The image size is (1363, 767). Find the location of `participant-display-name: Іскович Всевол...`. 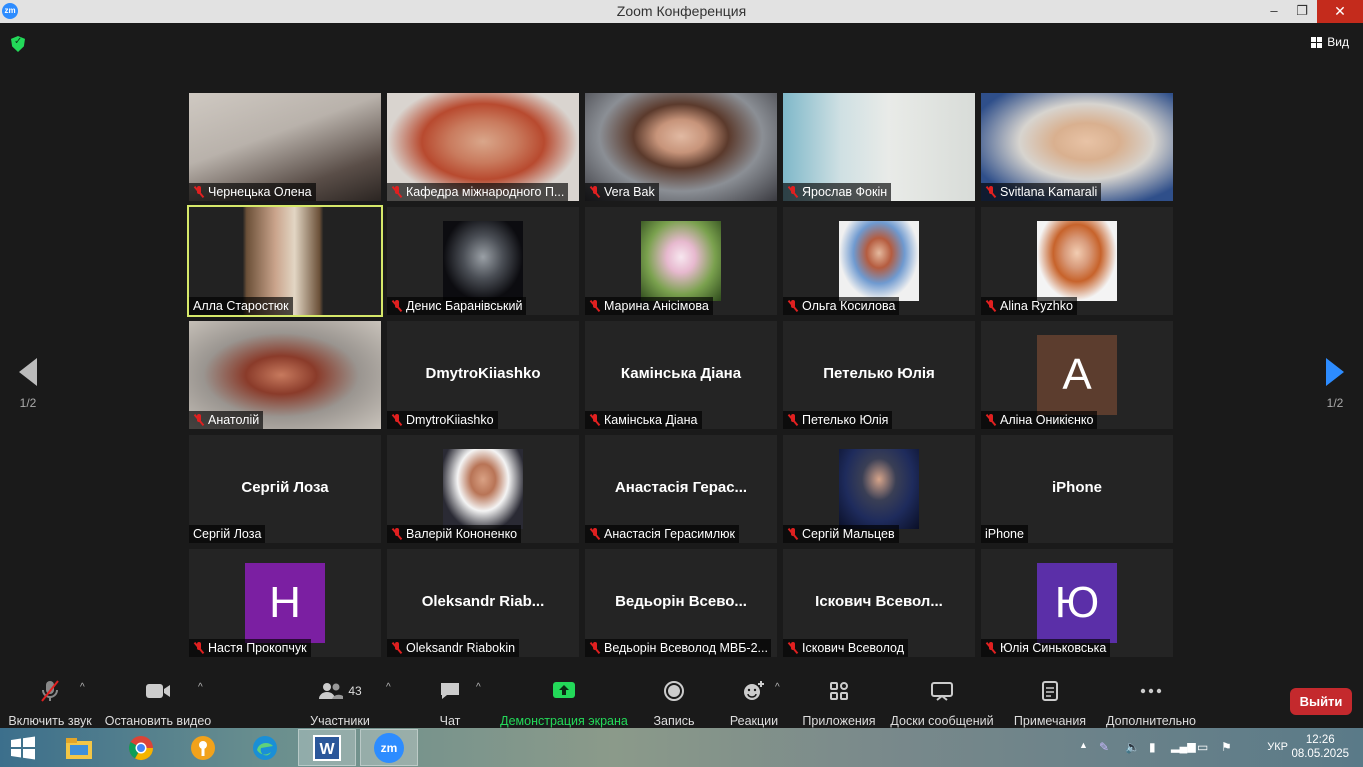

participant-display-name: Іскович Всевол... is located at coordinates (879, 601).